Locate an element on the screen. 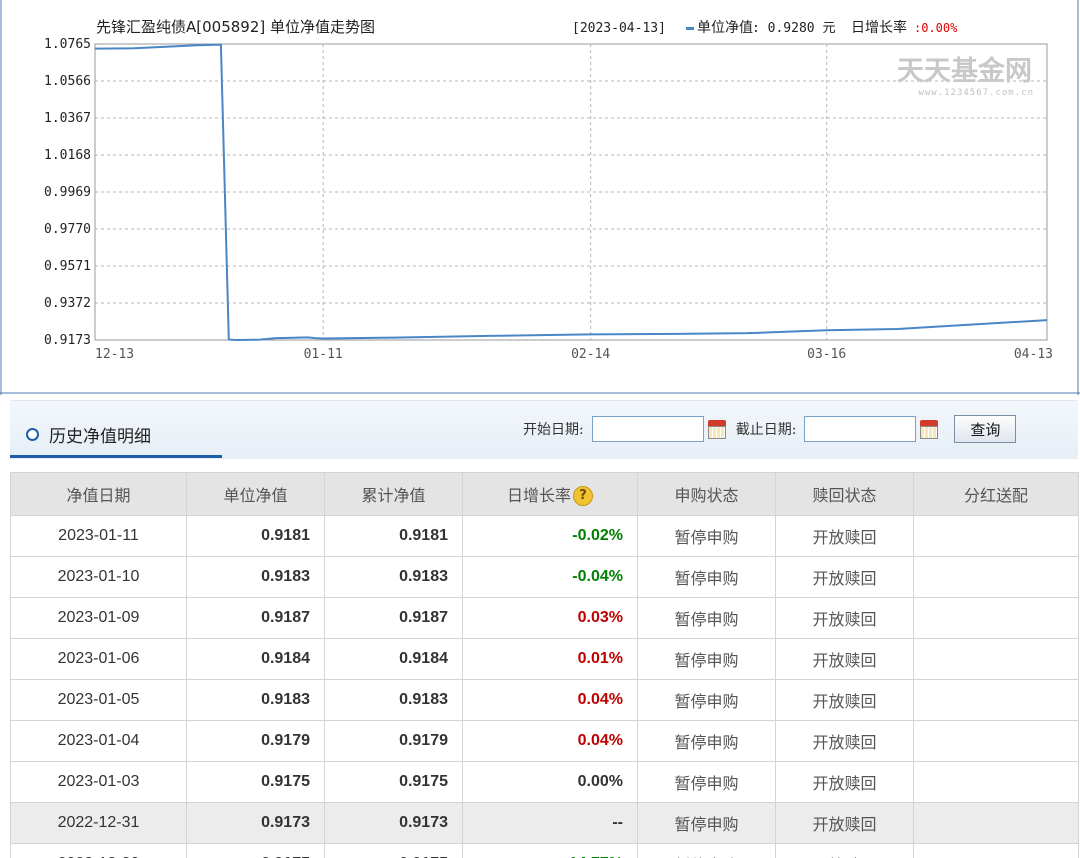 The height and width of the screenshot is (858, 1080). table-row: 2023-01-03 0.9175 0.9175 0.00% 暂停申购 开放赎回 is located at coordinates (544, 782).